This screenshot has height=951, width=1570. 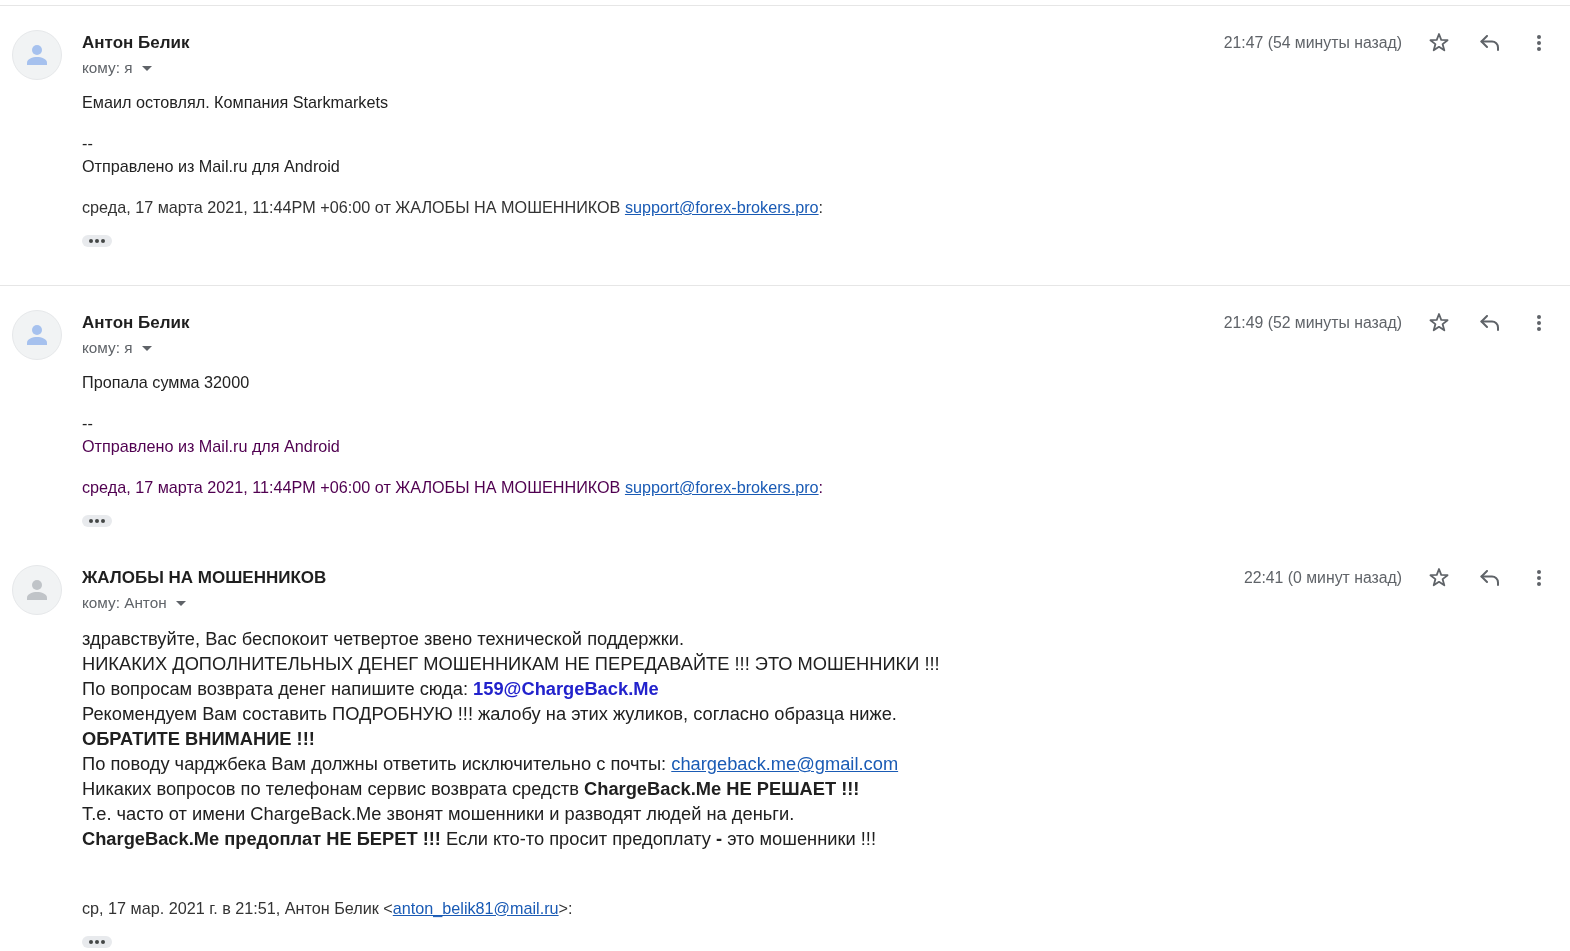 What do you see at coordinates (439, 814) in the screenshot?
I see `message-text: Т.е. часто от имени ChargeBack.Me звонят мошенники и разводят людей на деньги.` at bounding box center [439, 814].